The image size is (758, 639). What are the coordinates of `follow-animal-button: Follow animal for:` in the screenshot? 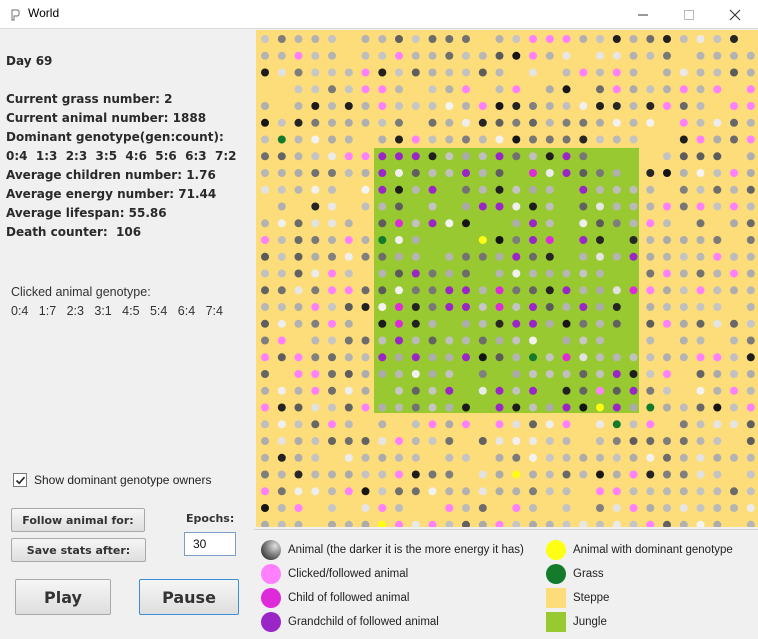 It's located at (78, 520).